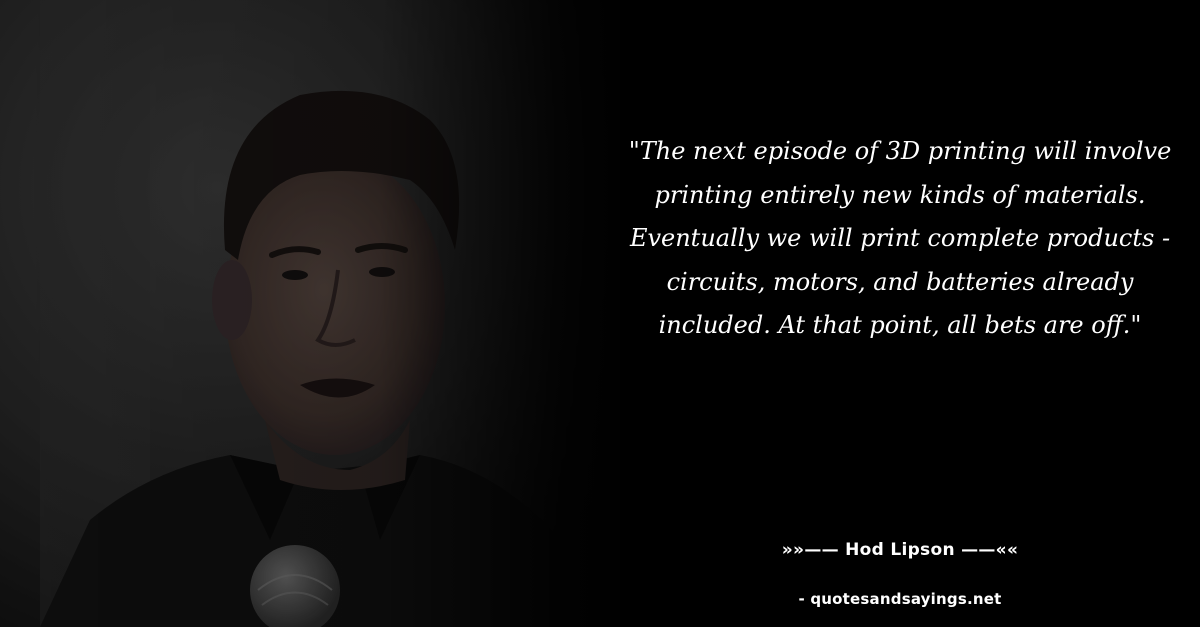 The height and width of the screenshot is (627, 1200). What do you see at coordinates (900, 599) in the screenshot?
I see `source-credit: - quotesandsayings.net` at bounding box center [900, 599].